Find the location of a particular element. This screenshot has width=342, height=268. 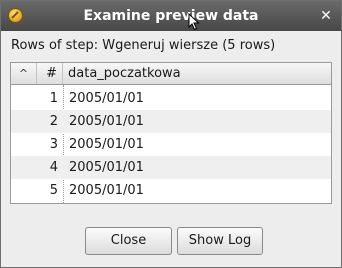

table-row: 3 2005/01/01 is located at coordinates (171, 144).